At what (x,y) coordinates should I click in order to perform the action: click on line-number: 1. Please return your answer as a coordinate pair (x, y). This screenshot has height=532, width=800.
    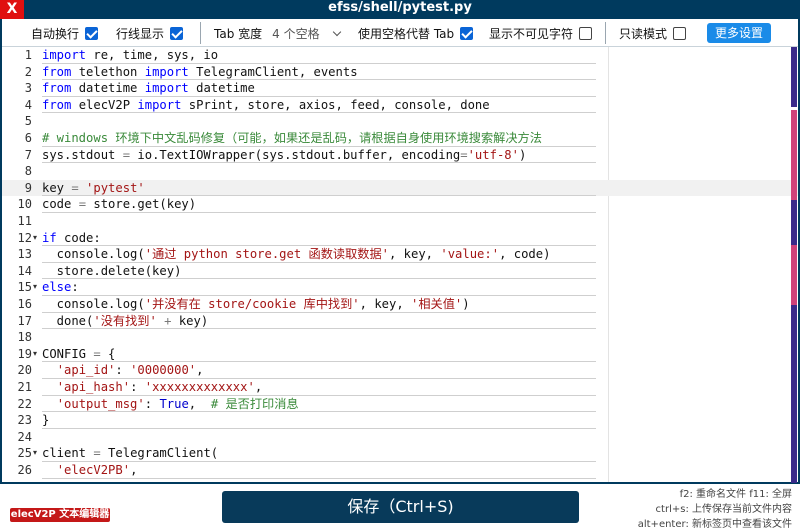
    Looking at the image, I should click on (28, 55).